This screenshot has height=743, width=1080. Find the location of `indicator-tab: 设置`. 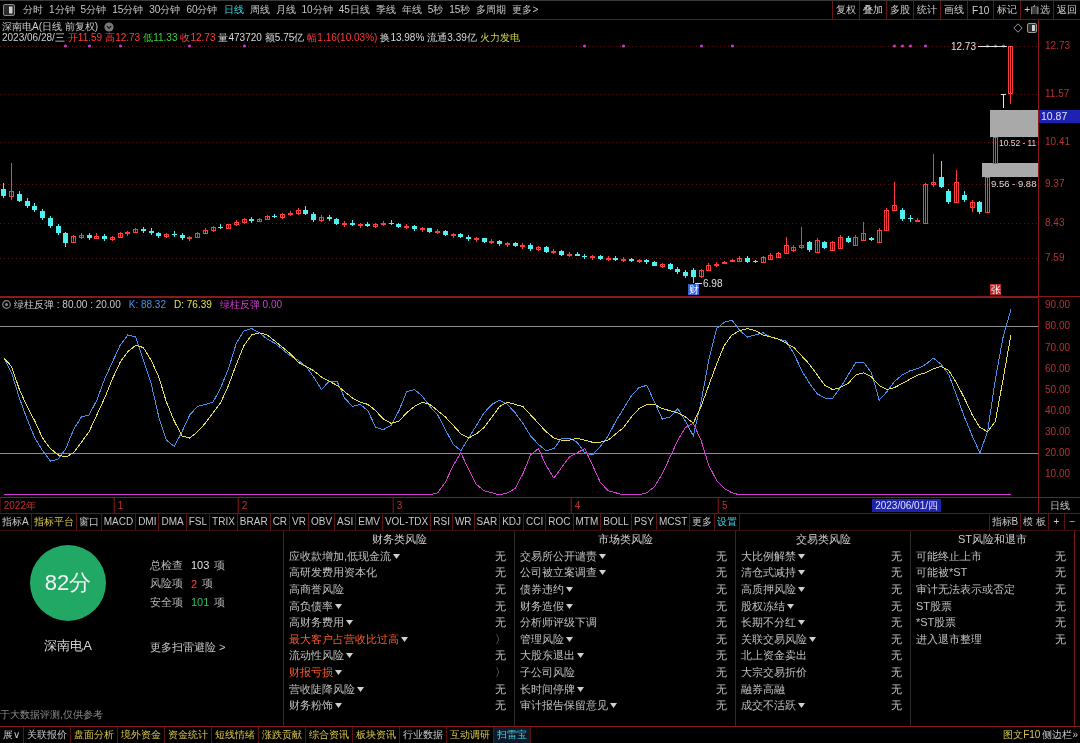

indicator-tab: 设置 is located at coordinates (728, 522).